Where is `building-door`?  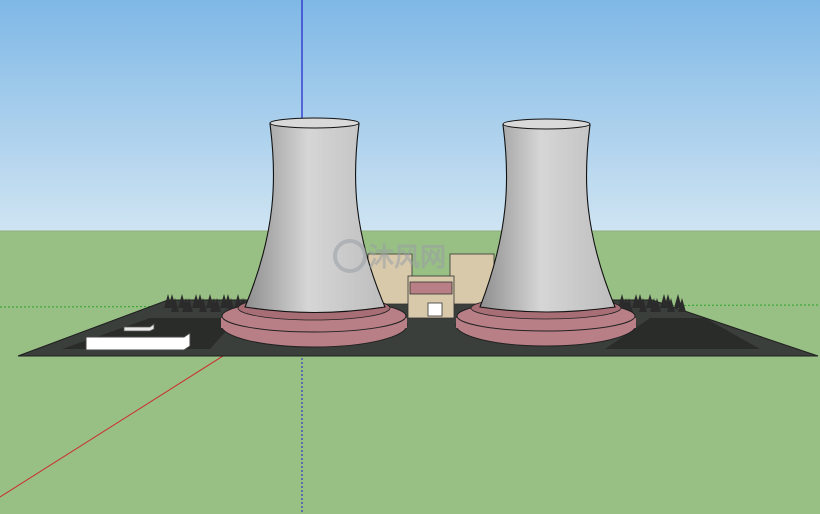 building-door is located at coordinates (435, 309).